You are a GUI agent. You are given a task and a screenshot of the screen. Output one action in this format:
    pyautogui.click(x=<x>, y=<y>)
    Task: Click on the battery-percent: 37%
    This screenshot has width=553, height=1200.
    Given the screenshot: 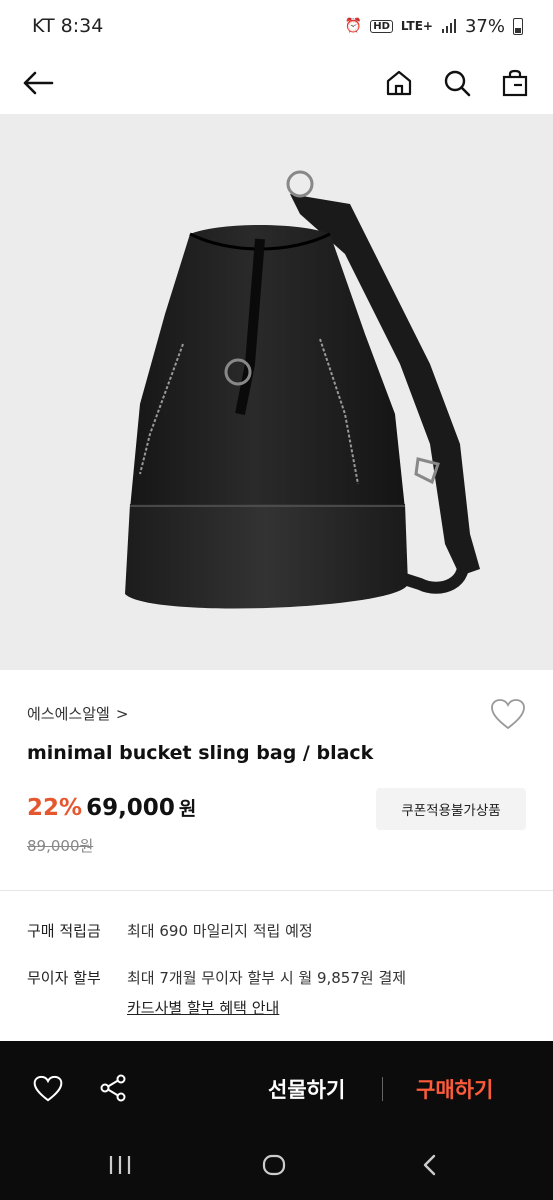 What is the action you would take?
    pyautogui.click(x=484, y=26)
    